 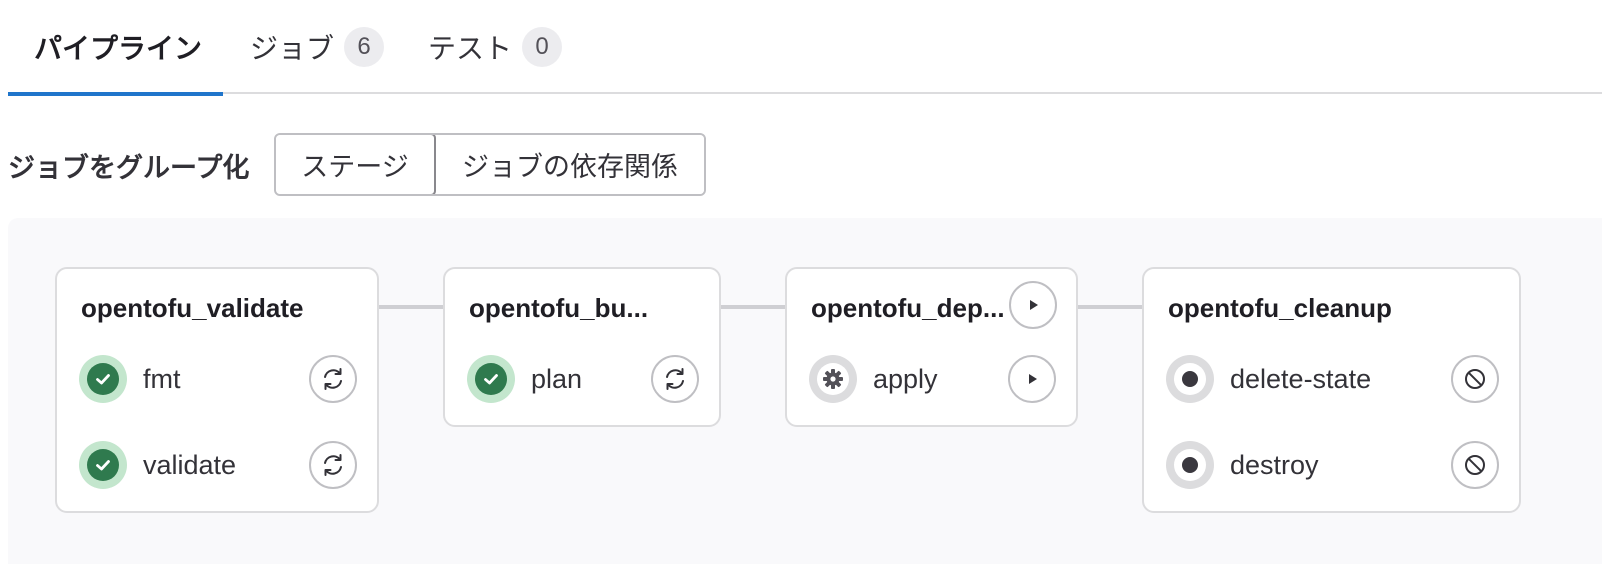 What do you see at coordinates (356, 164) in the screenshot?
I see `group-by-stage-button: ステージ` at bounding box center [356, 164].